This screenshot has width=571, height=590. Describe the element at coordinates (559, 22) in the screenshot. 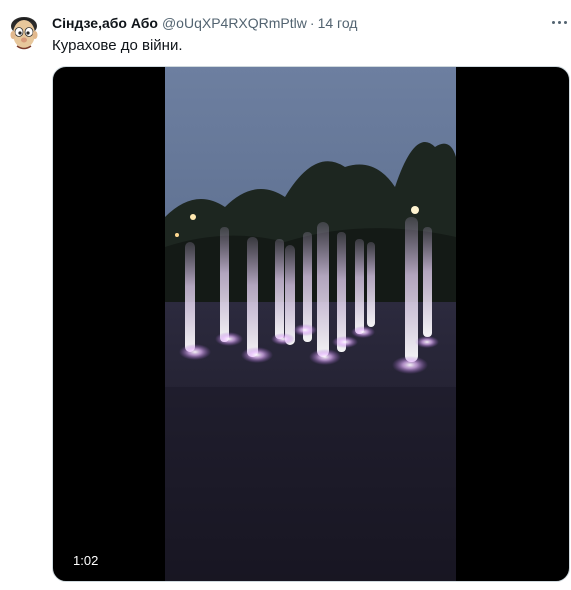

I see `more-options-icon` at that location.